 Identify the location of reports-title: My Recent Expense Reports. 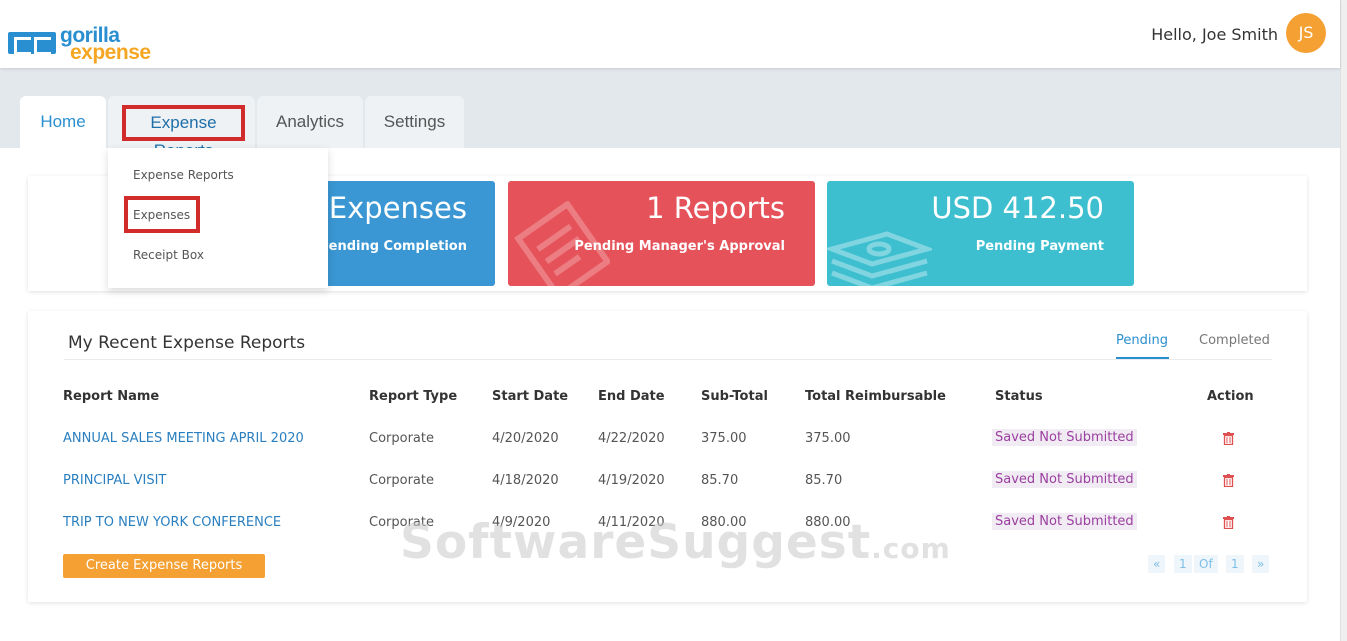
(187, 343).